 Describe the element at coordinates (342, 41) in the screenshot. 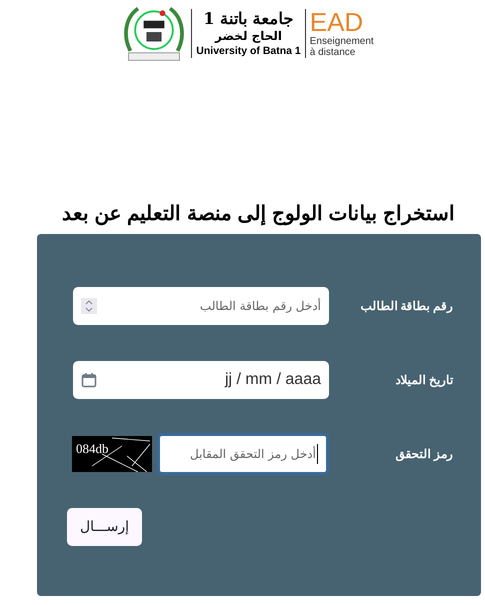

I see `ead-subtitle: Enseignement` at that location.